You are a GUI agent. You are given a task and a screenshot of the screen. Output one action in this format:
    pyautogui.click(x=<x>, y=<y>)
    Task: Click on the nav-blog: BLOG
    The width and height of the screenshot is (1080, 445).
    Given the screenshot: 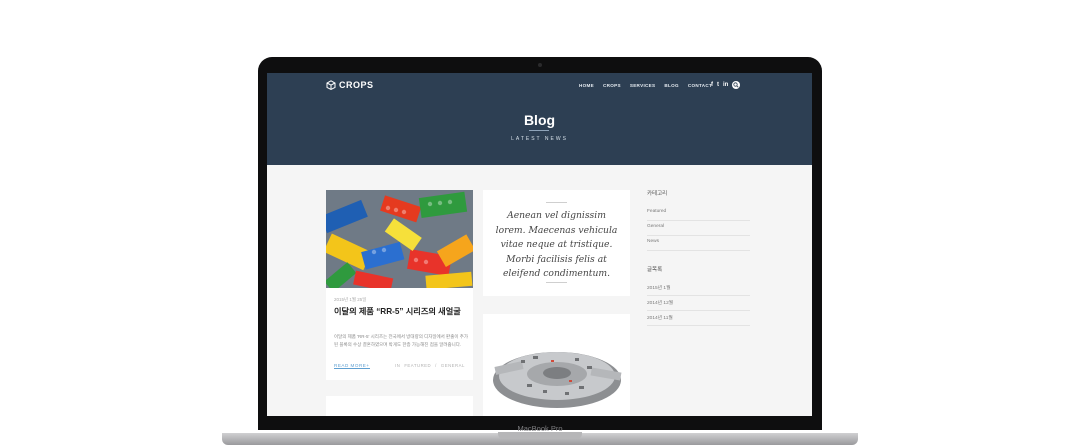 What is the action you would take?
    pyautogui.click(x=671, y=85)
    